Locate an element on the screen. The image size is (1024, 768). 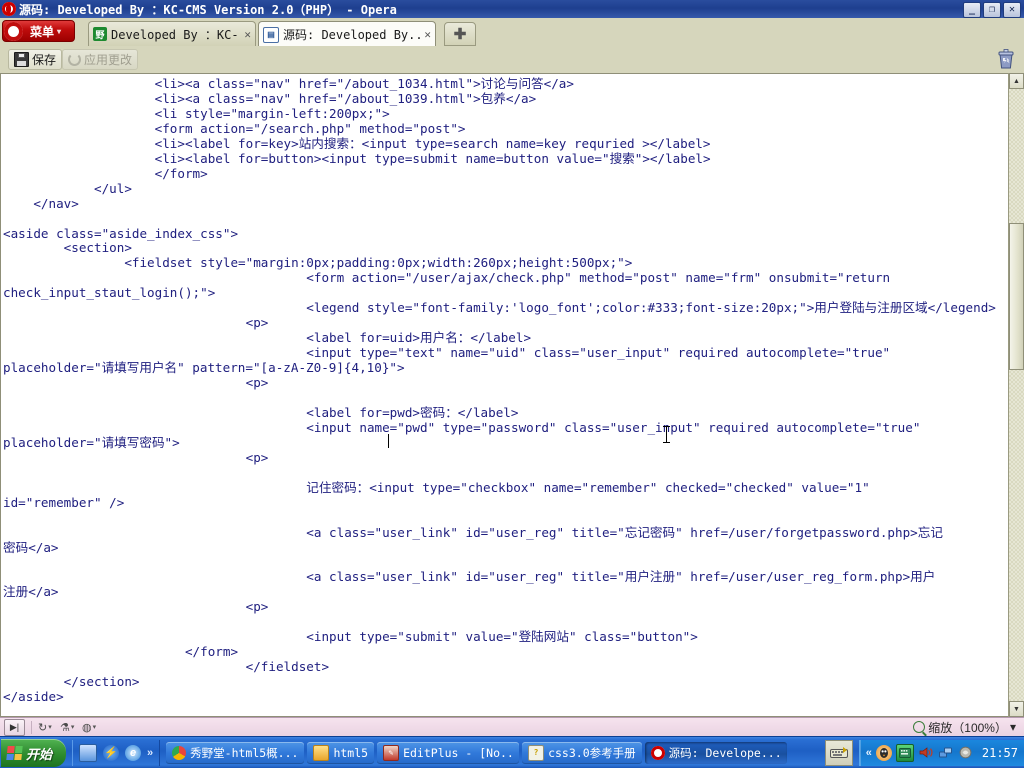
show-desktop-icon is located at coordinates (88, 752).